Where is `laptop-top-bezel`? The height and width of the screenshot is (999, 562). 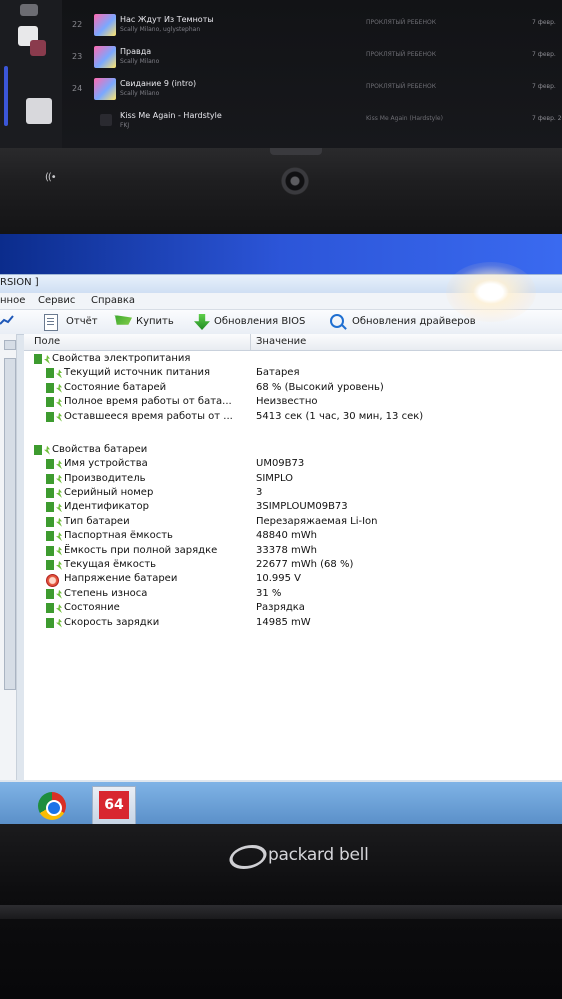
laptop-top-bezel is located at coordinates (281, 191).